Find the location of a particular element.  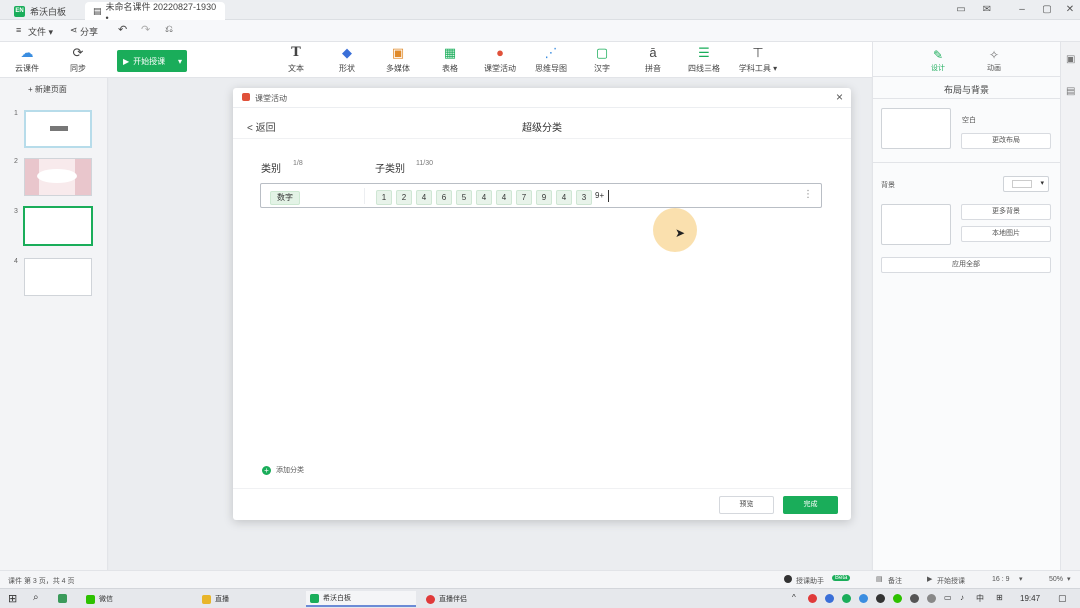

ime-icon: 中 is located at coordinates (980, 598).